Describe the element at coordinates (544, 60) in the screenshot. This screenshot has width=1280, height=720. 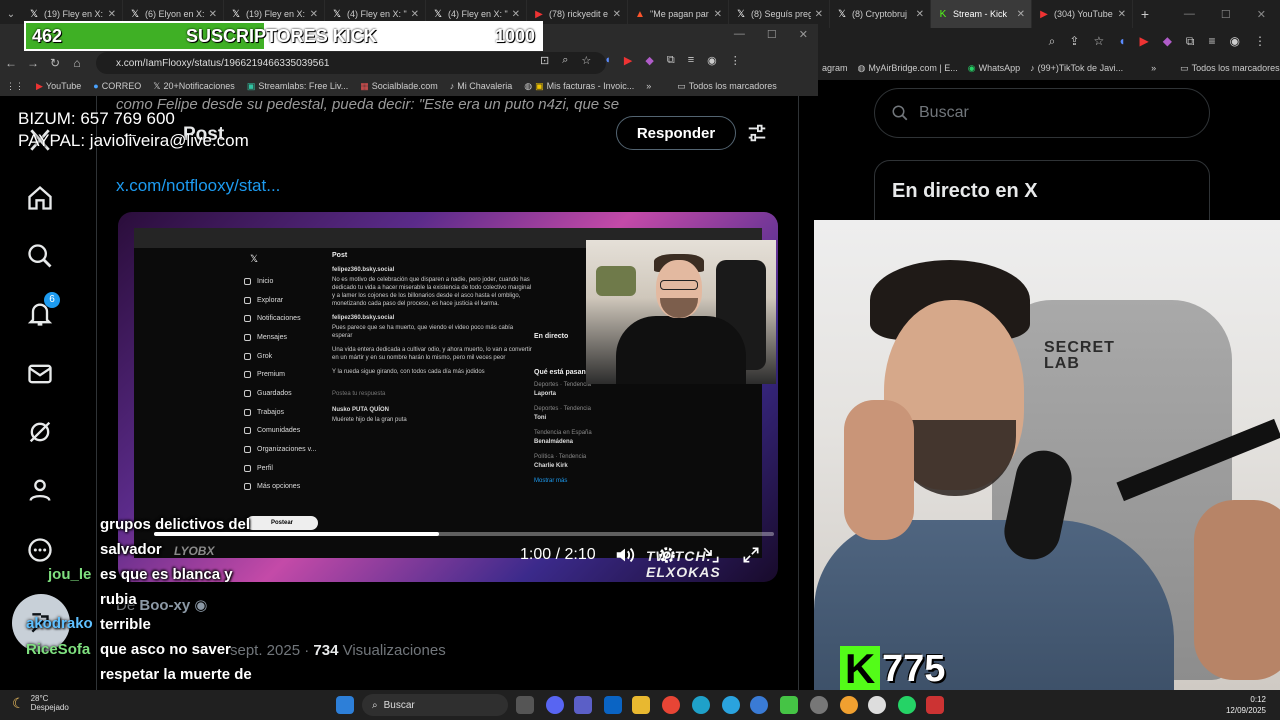
I see `install-icon: ⊡` at that location.